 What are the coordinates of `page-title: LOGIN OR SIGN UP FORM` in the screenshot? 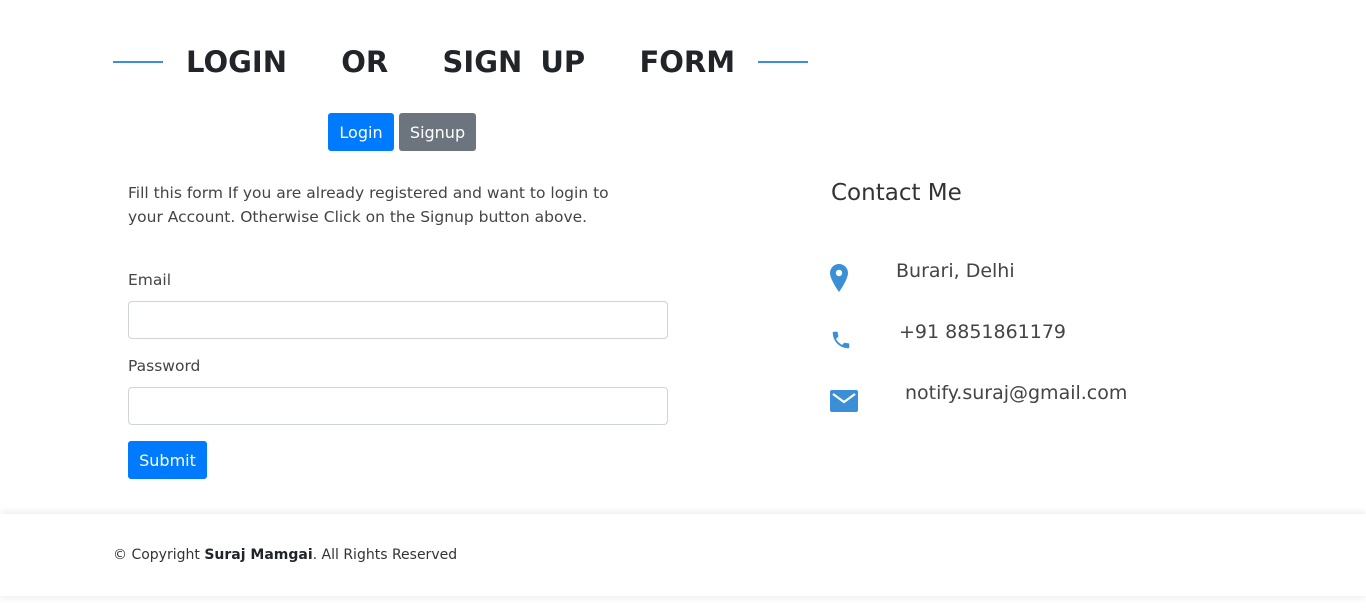 It's located at (461, 62).